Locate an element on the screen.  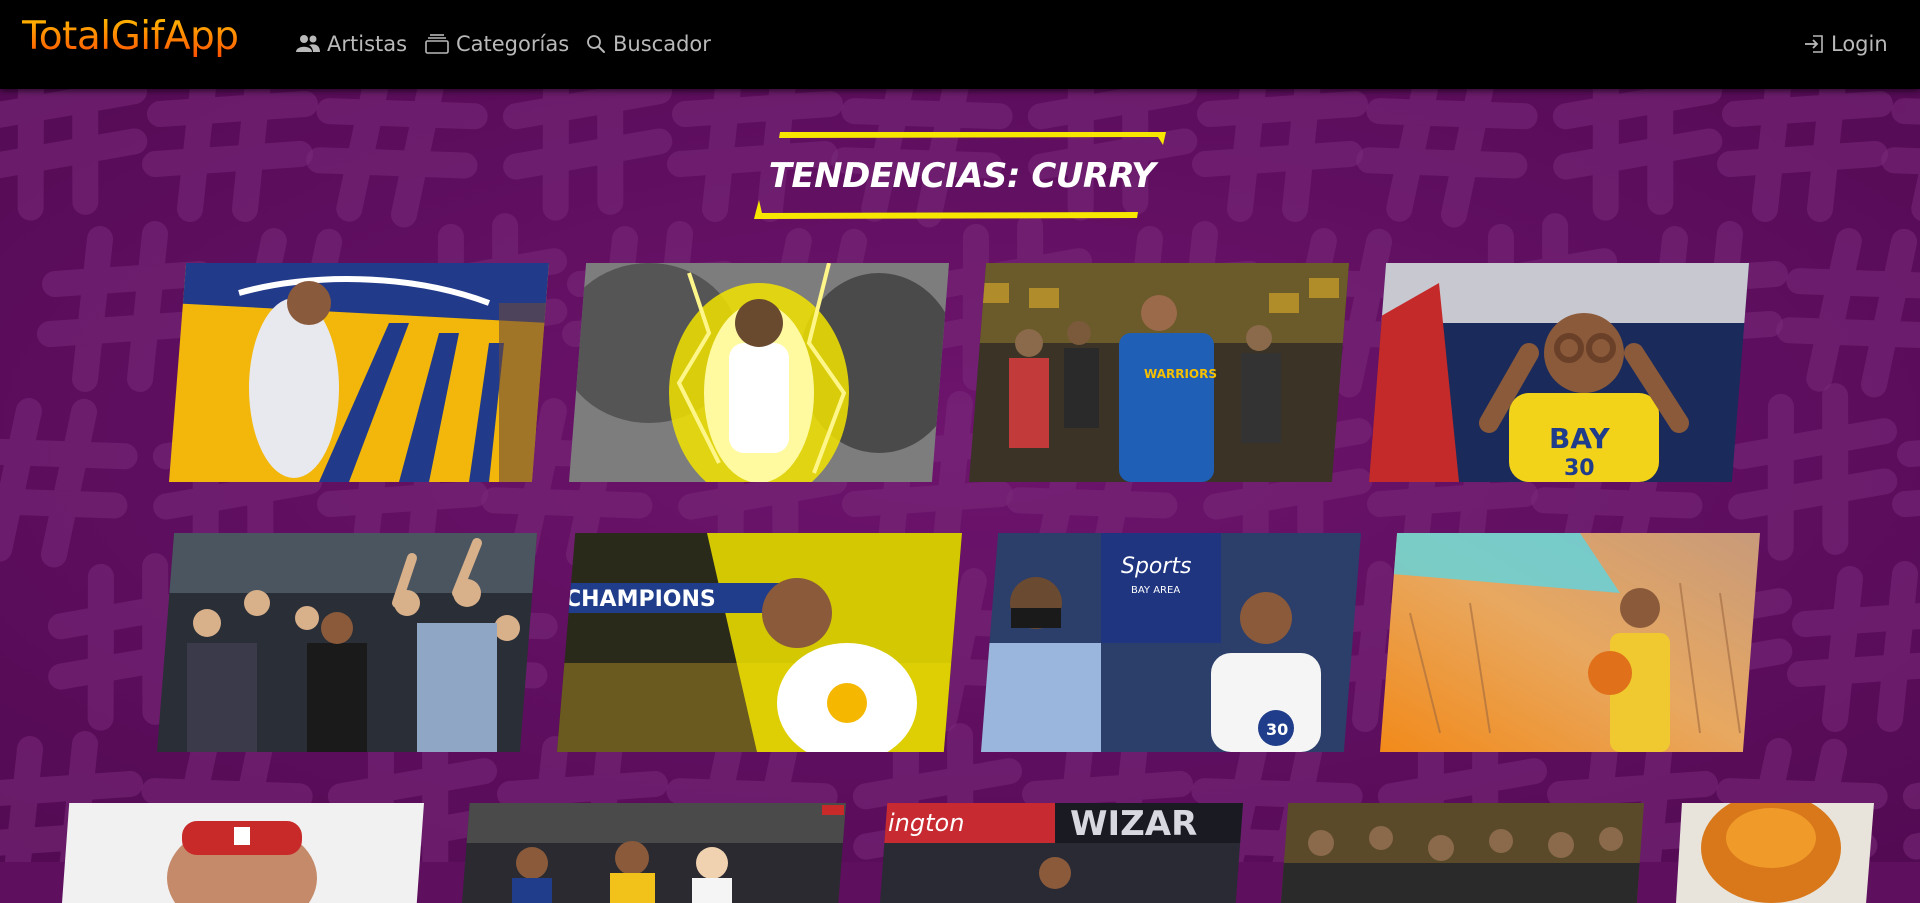
gif-thumbnail: WIZAR ington is located at coordinates (1061, 853).